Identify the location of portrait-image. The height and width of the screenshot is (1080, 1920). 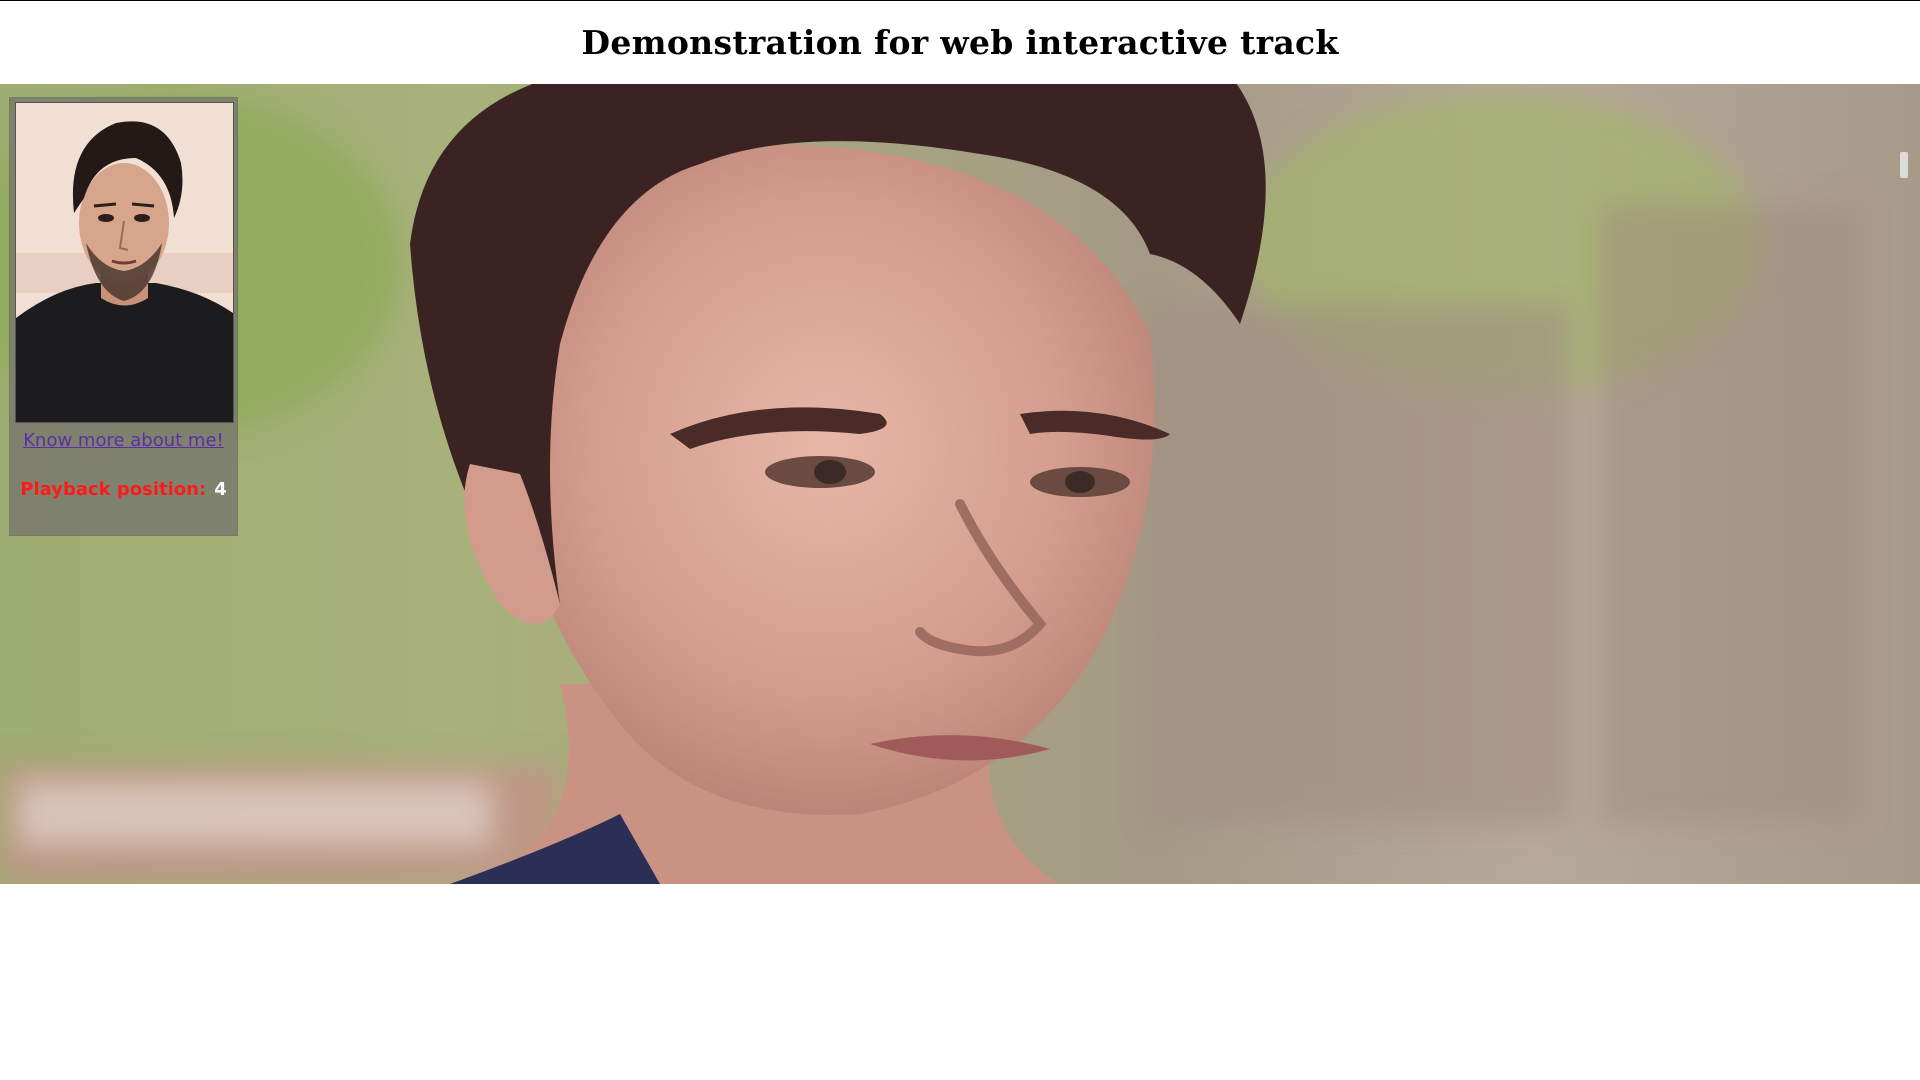
(124, 262).